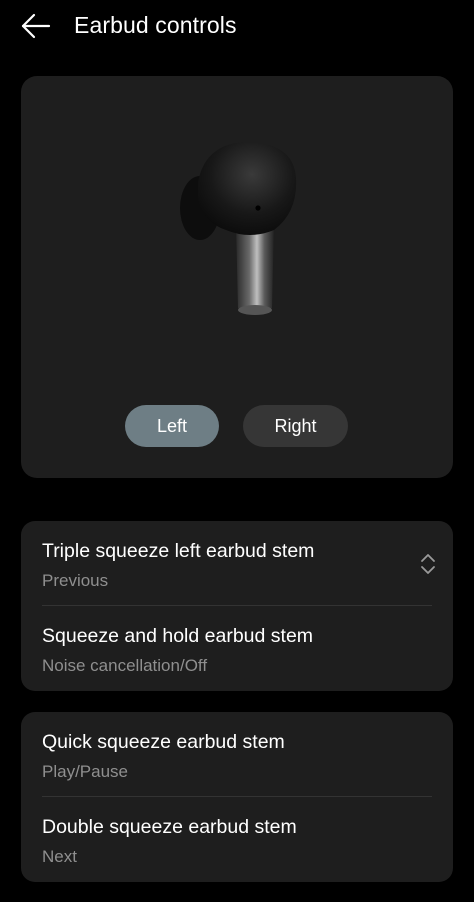  I want to click on double-squeeze-setting: Double squeeze earbud stem Next, so click(237, 839).